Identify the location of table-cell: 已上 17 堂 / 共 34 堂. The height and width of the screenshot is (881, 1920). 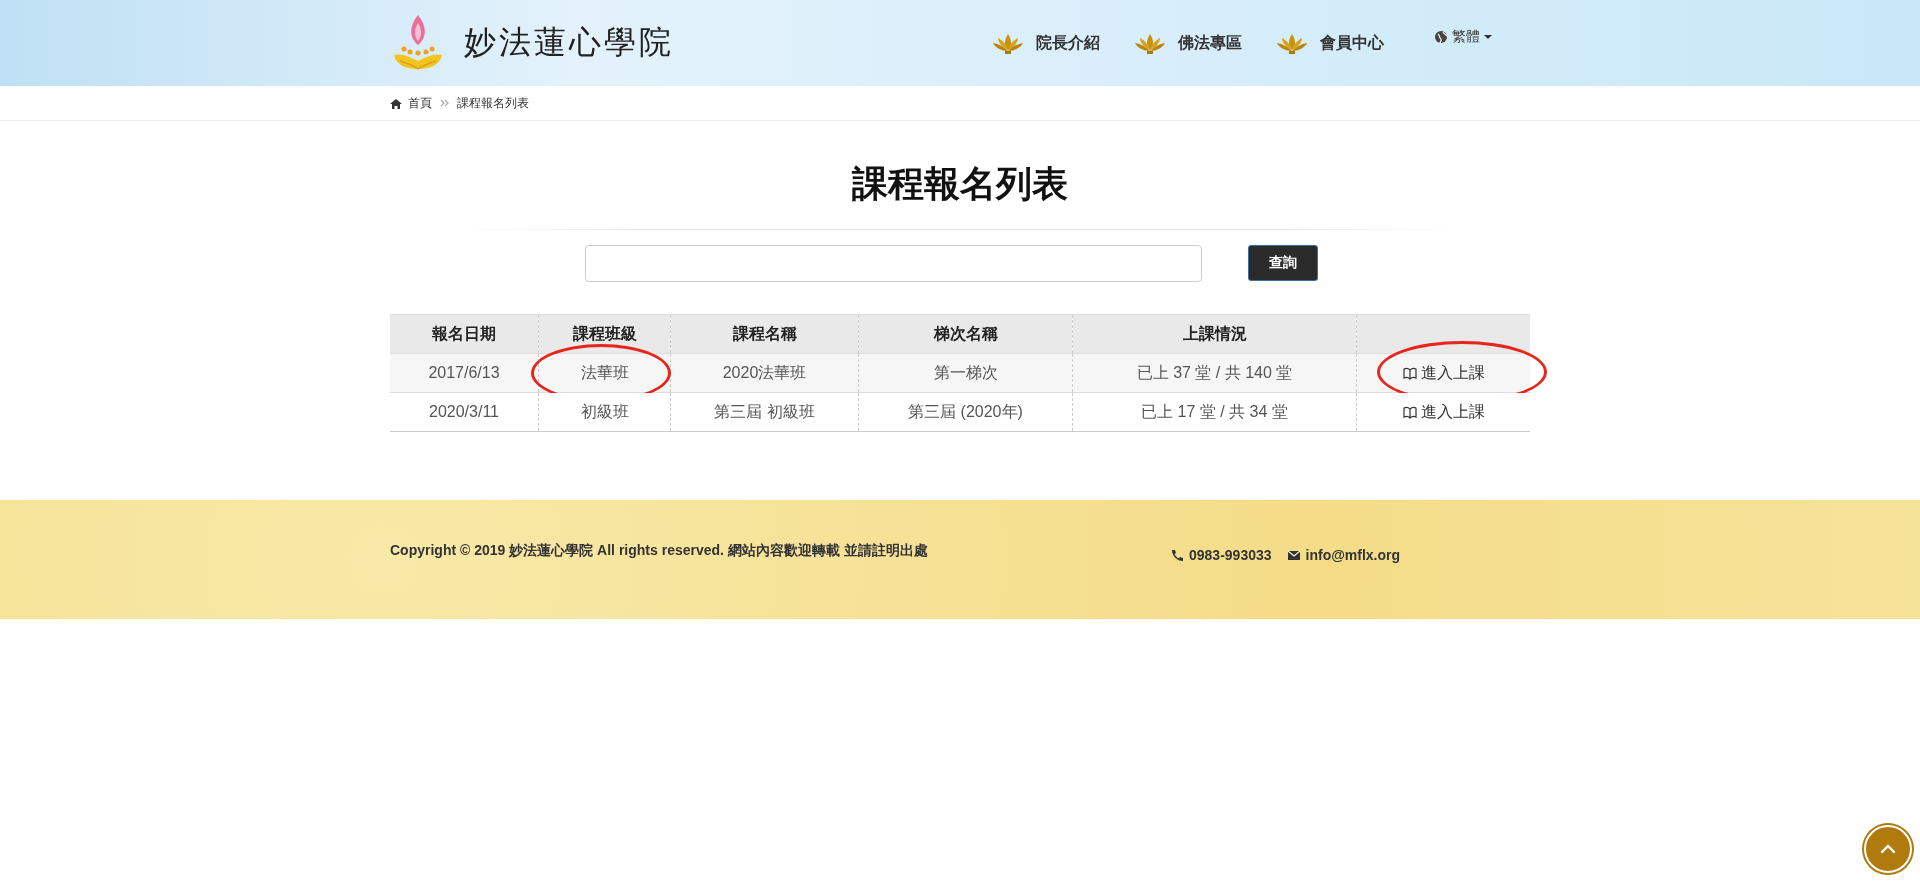
(1214, 412).